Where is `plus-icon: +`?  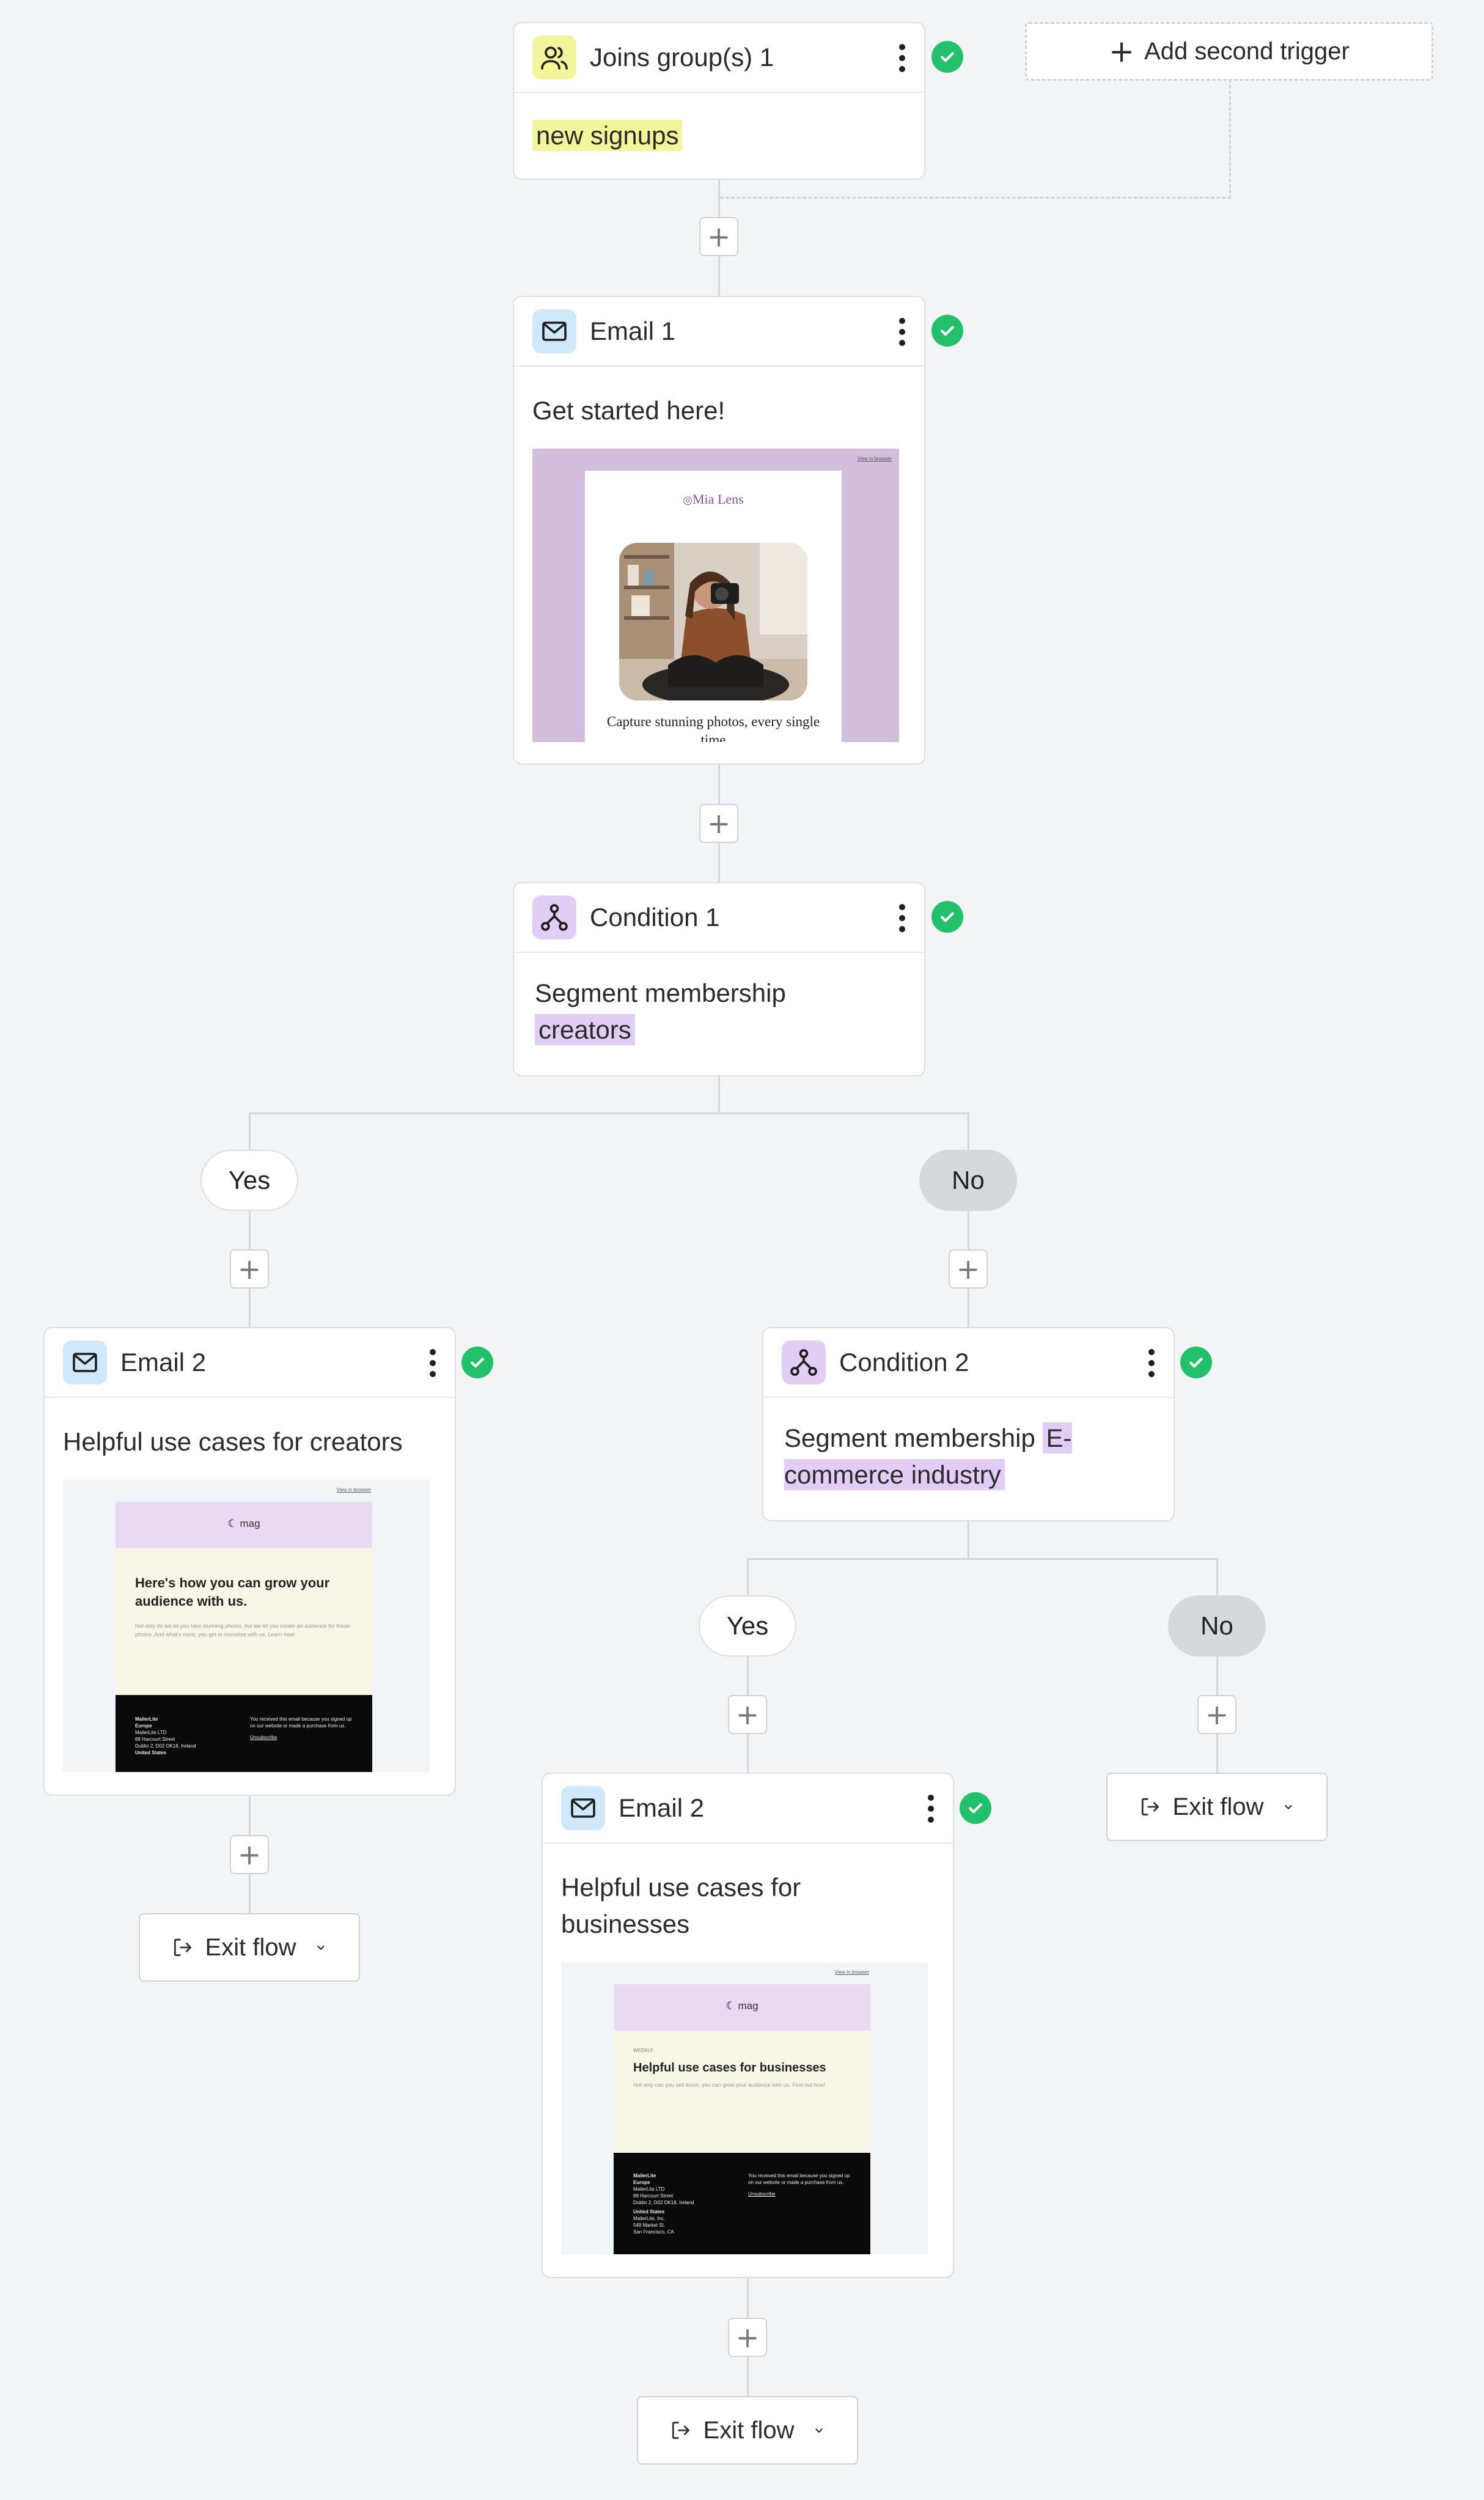
plus-icon: + is located at coordinates (1122, 51).